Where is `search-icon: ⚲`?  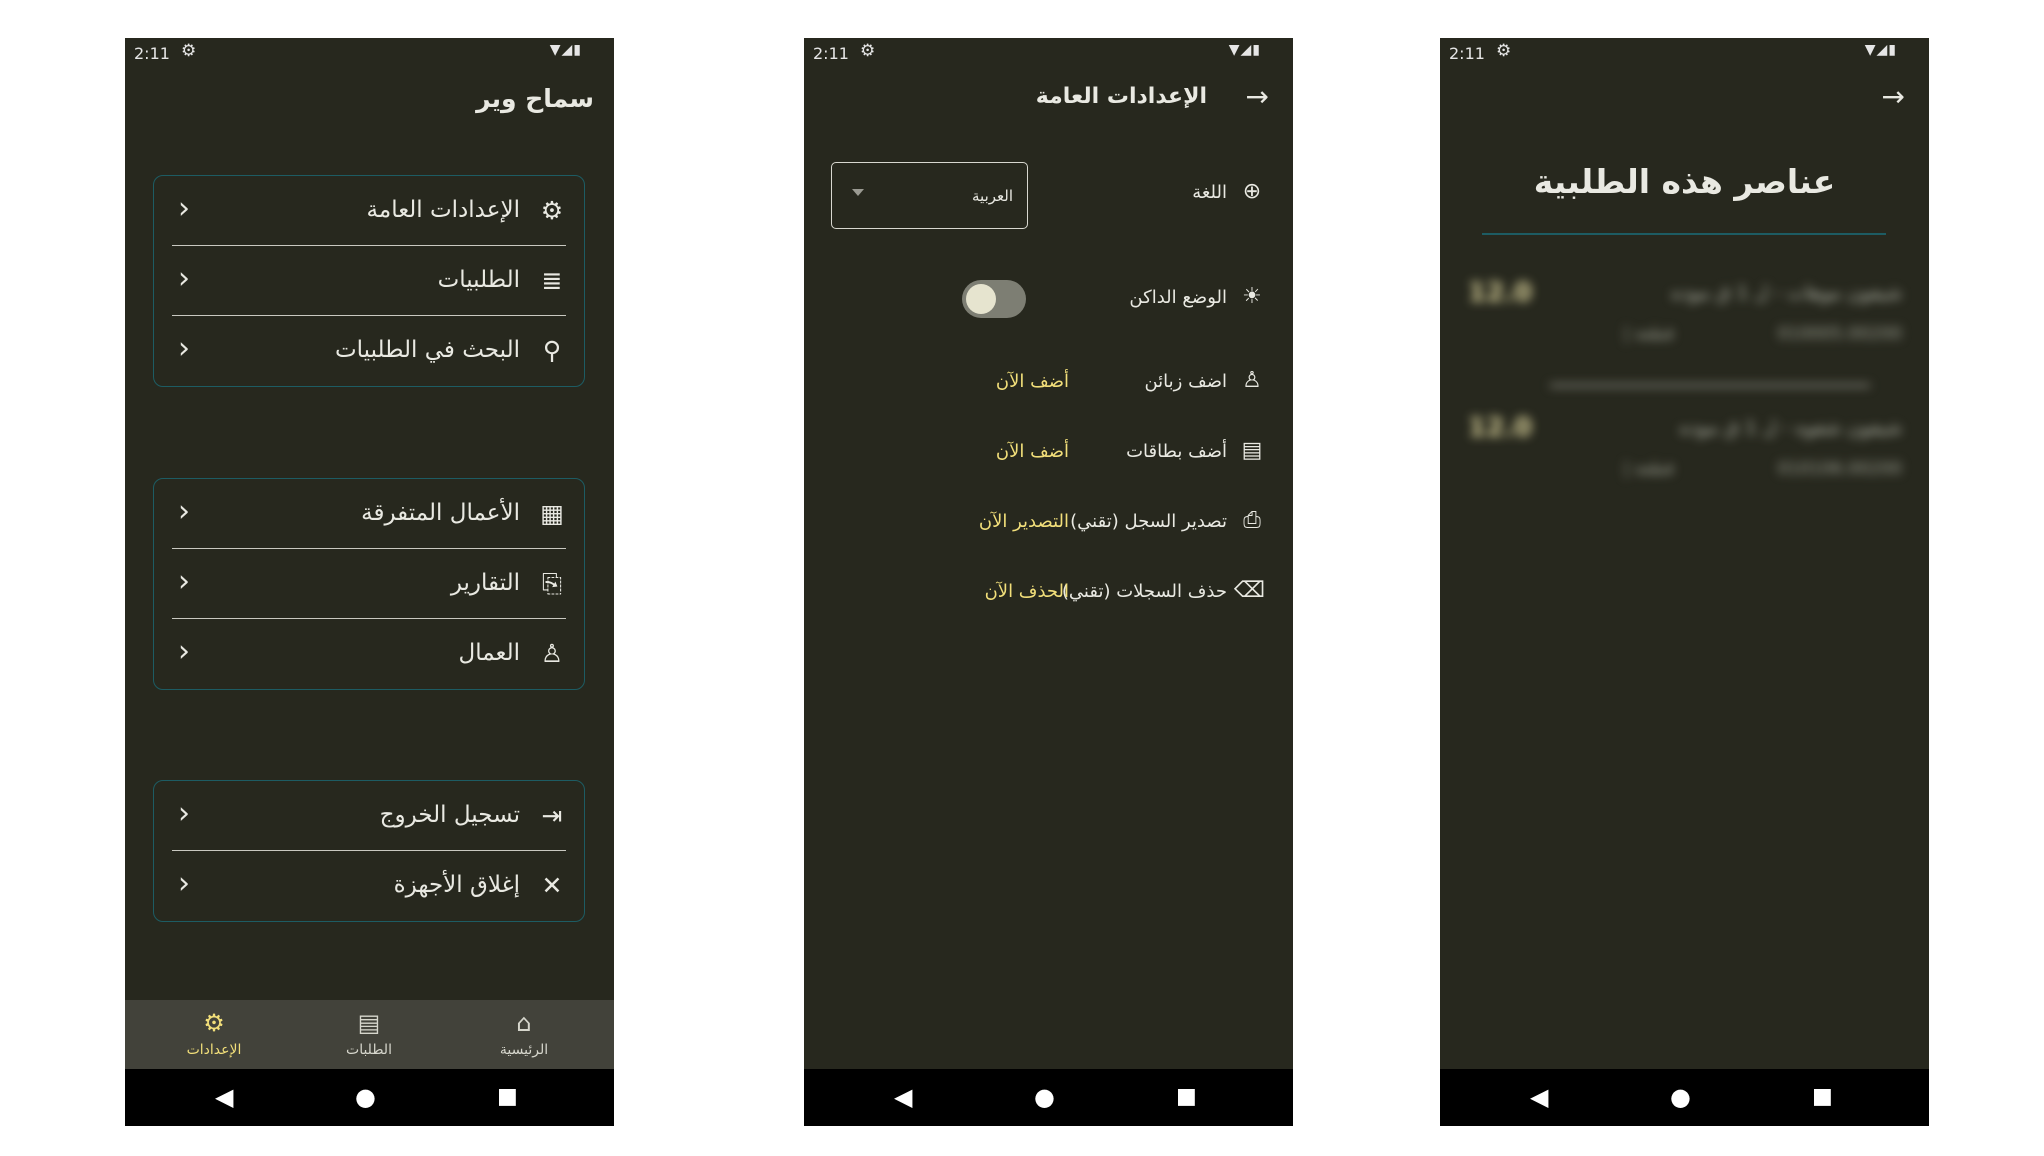 search-icon: ⚲ is located at coordinates (552, 350).